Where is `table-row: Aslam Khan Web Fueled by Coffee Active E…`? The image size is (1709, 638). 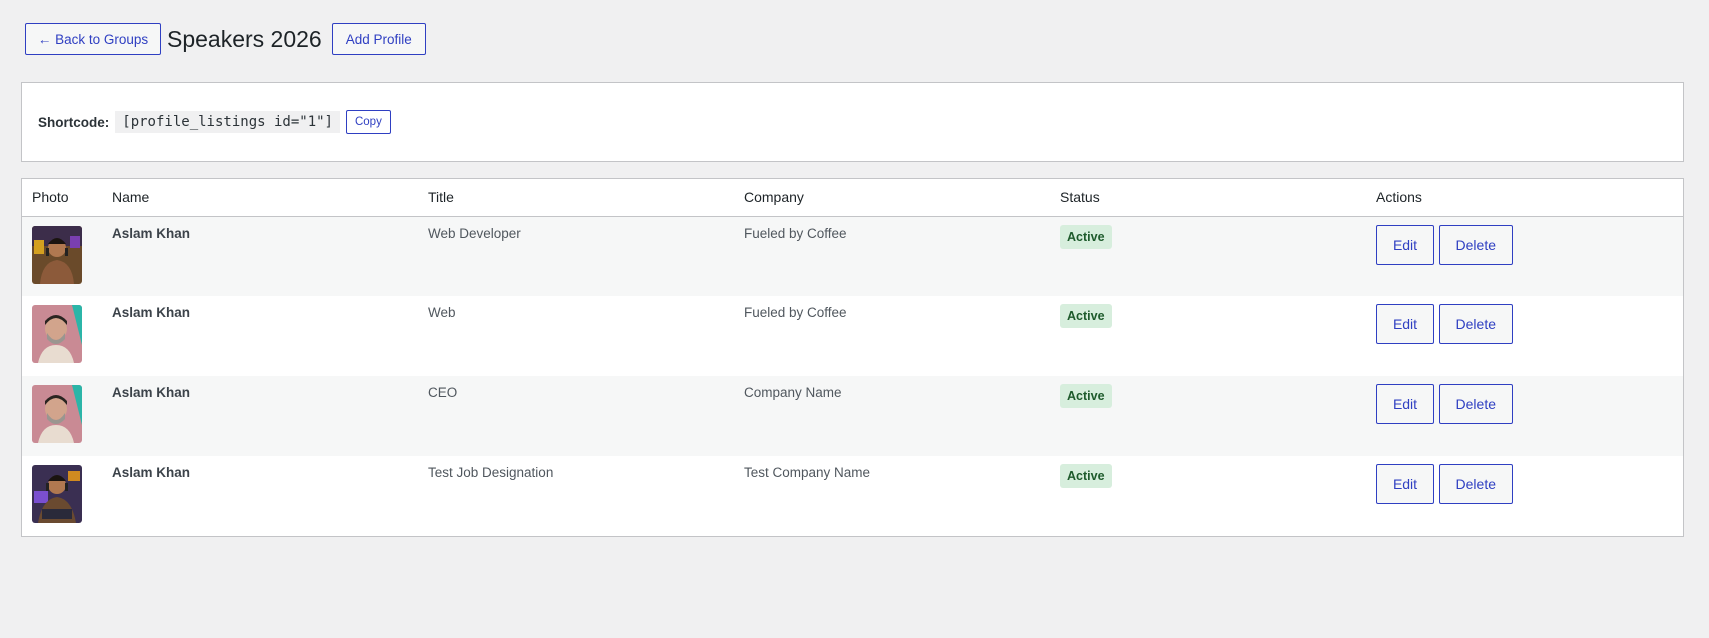
table-row: Aslam Khan Web Fueled by Coffee Active E… is located at coordinates (852, 336).